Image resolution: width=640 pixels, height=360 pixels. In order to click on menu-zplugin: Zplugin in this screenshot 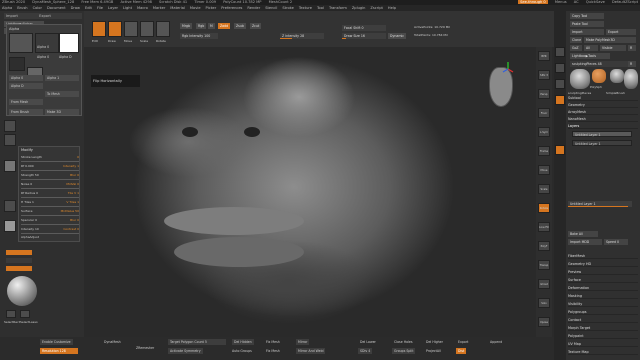, I will do `click(359, 8)`.